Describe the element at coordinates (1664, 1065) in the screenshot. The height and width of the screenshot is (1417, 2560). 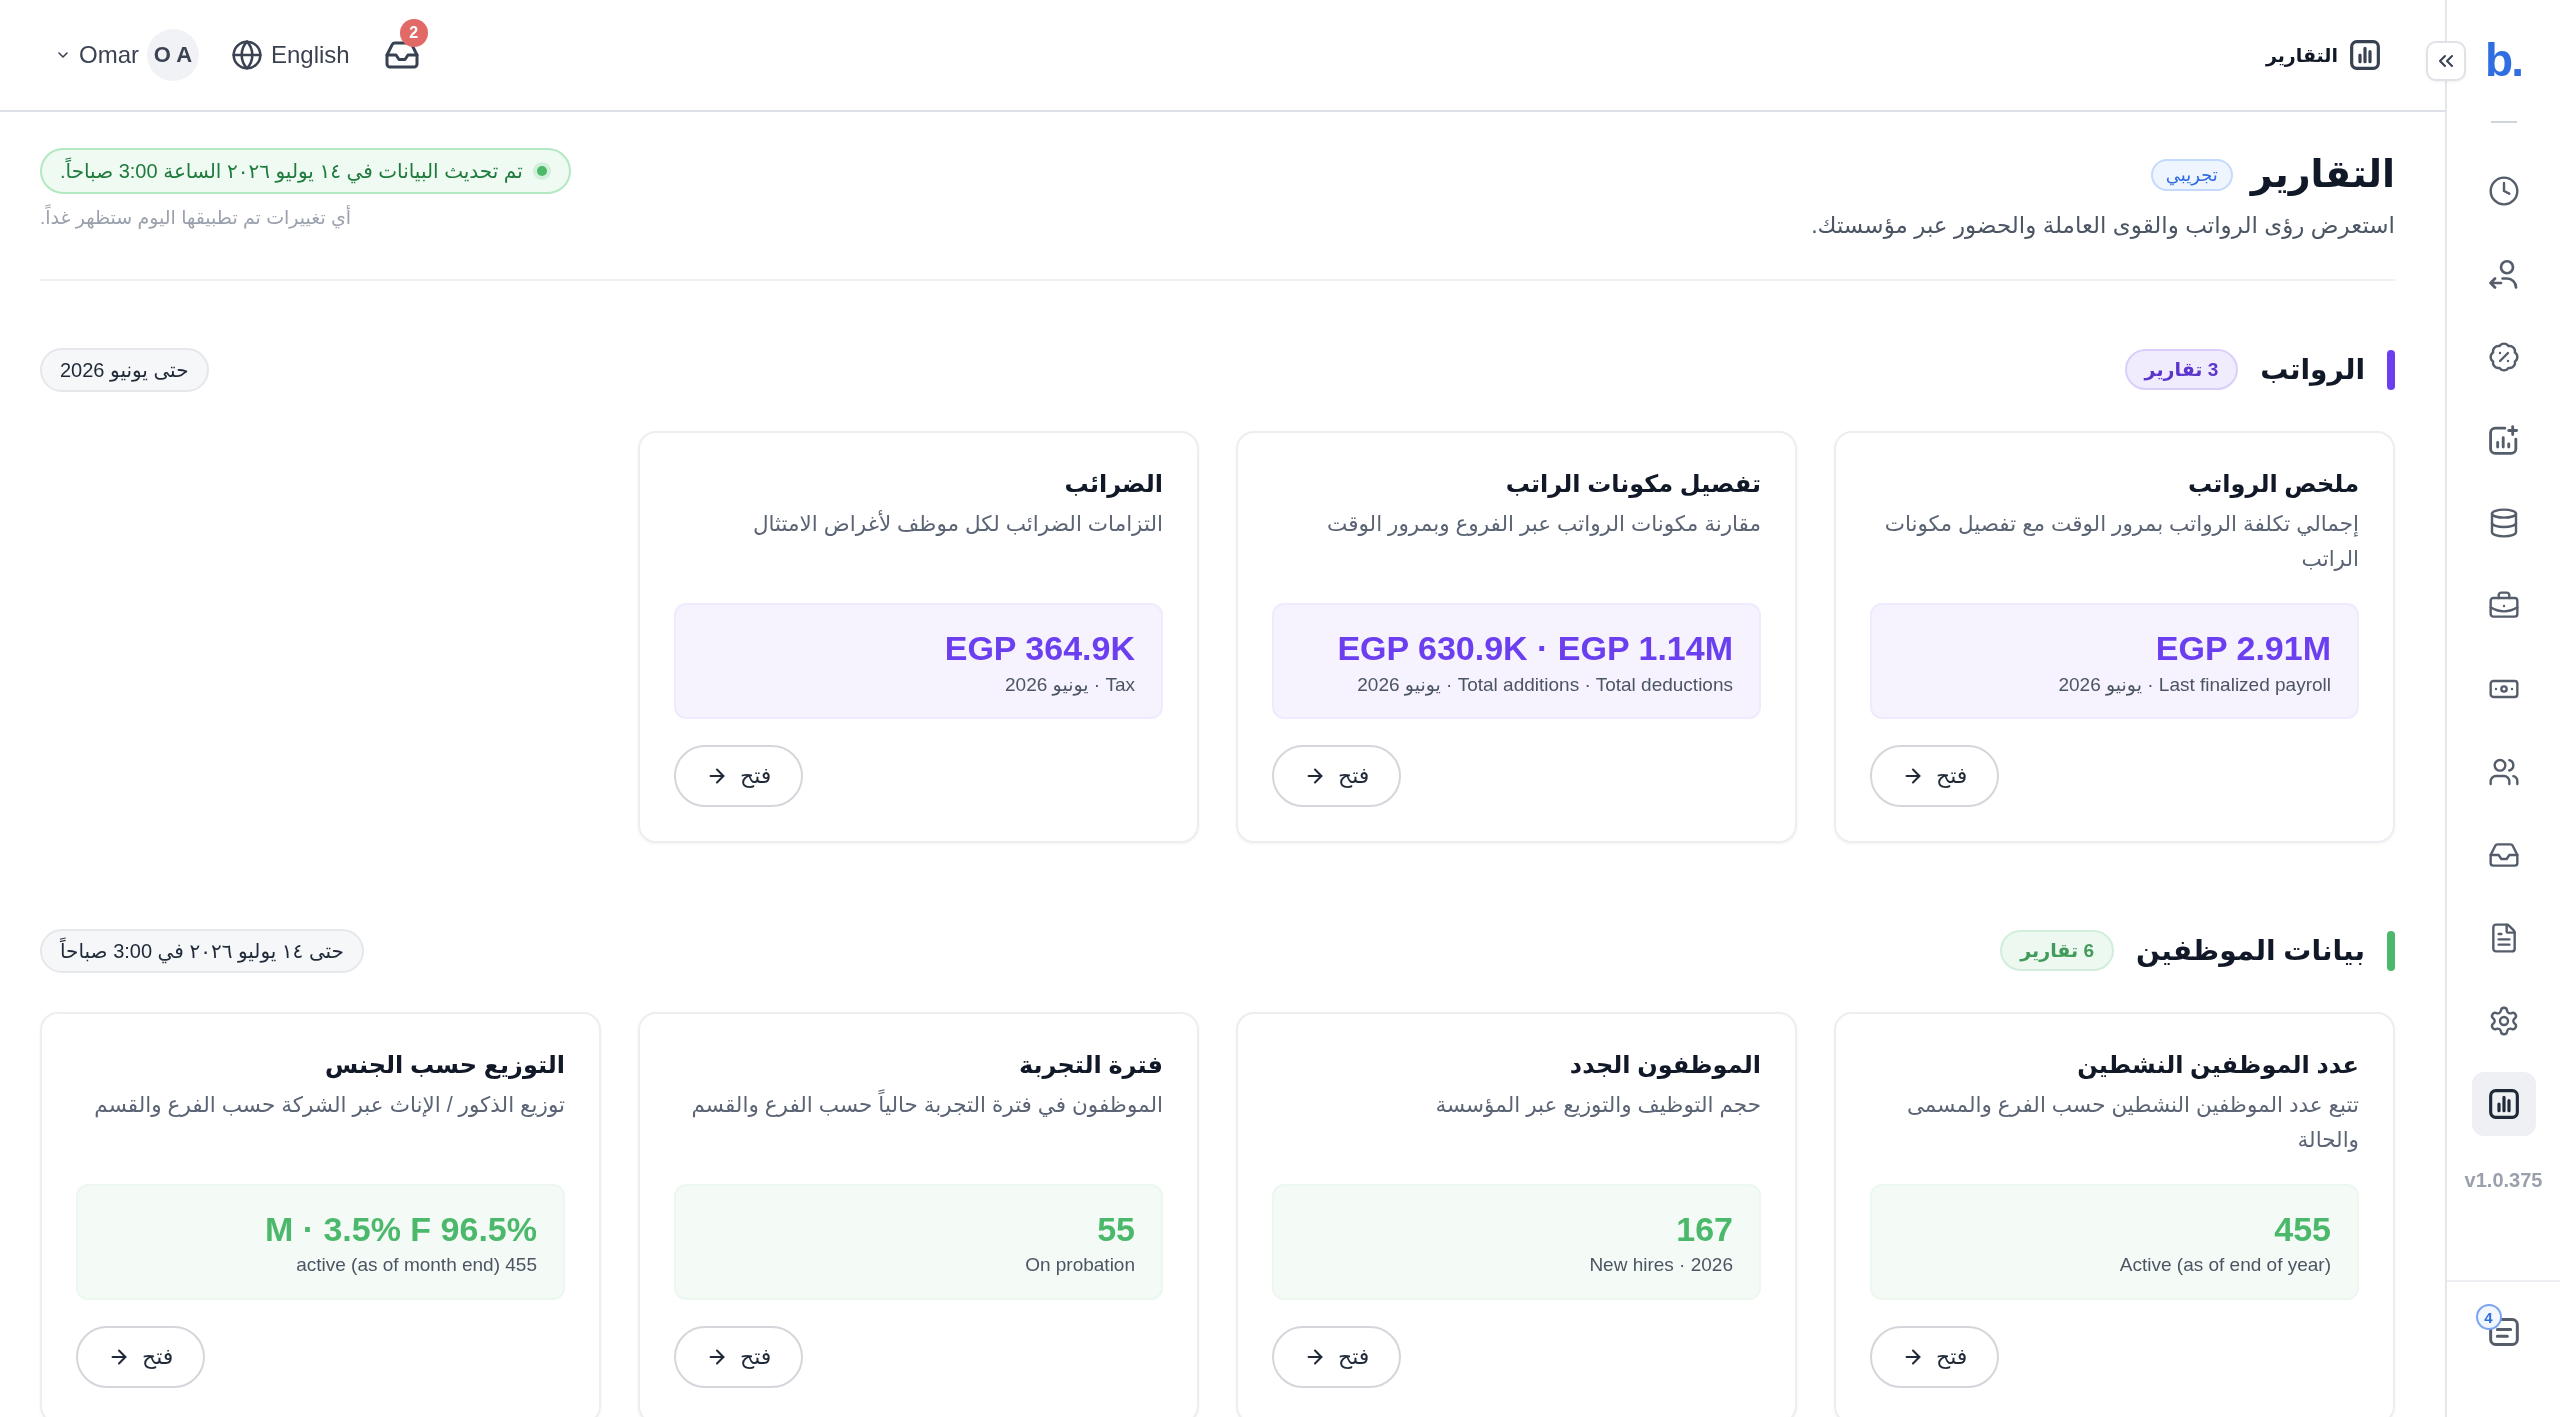
I see `card-title: الموظفون الجدد` at that location.